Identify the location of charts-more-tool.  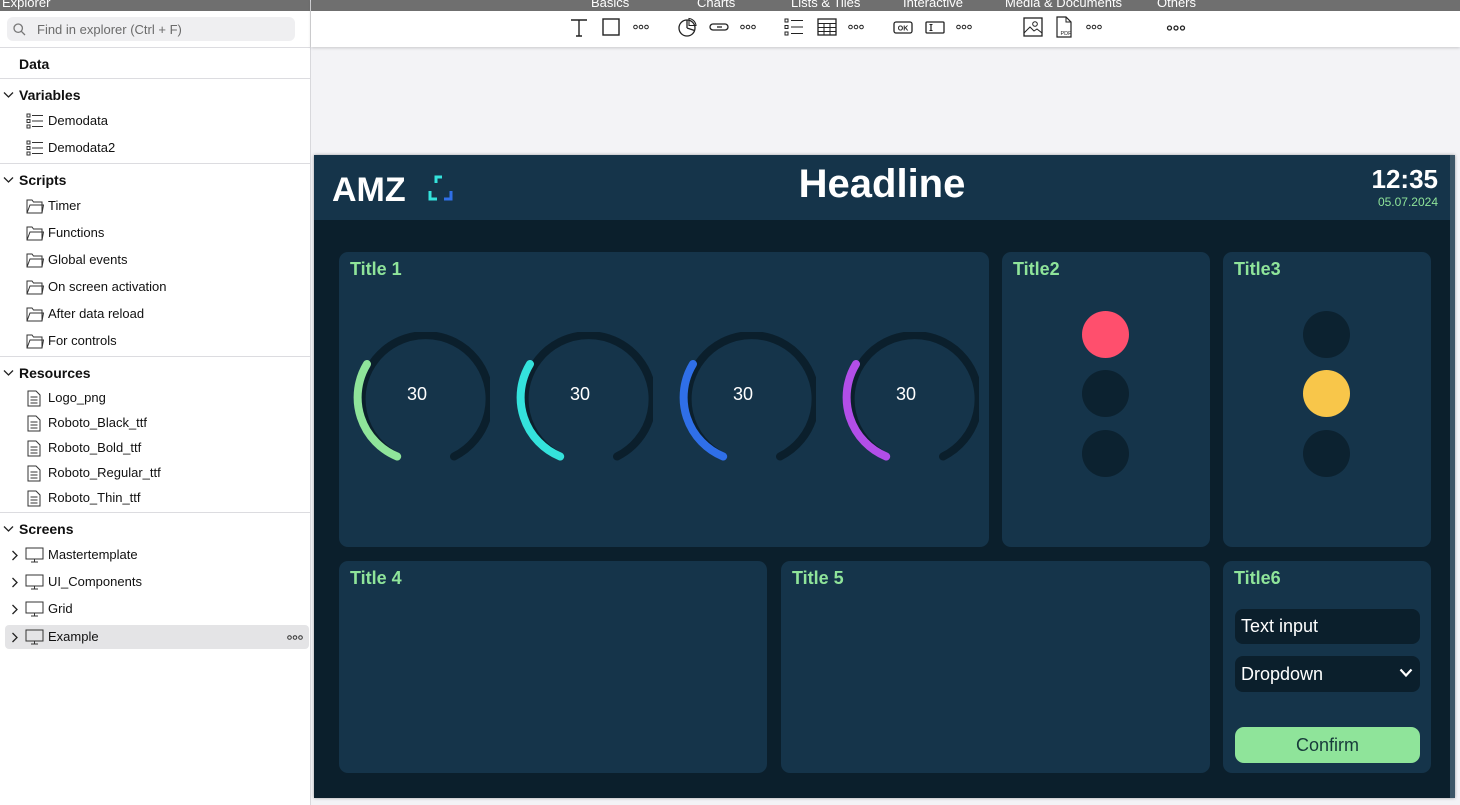
(749, 27).